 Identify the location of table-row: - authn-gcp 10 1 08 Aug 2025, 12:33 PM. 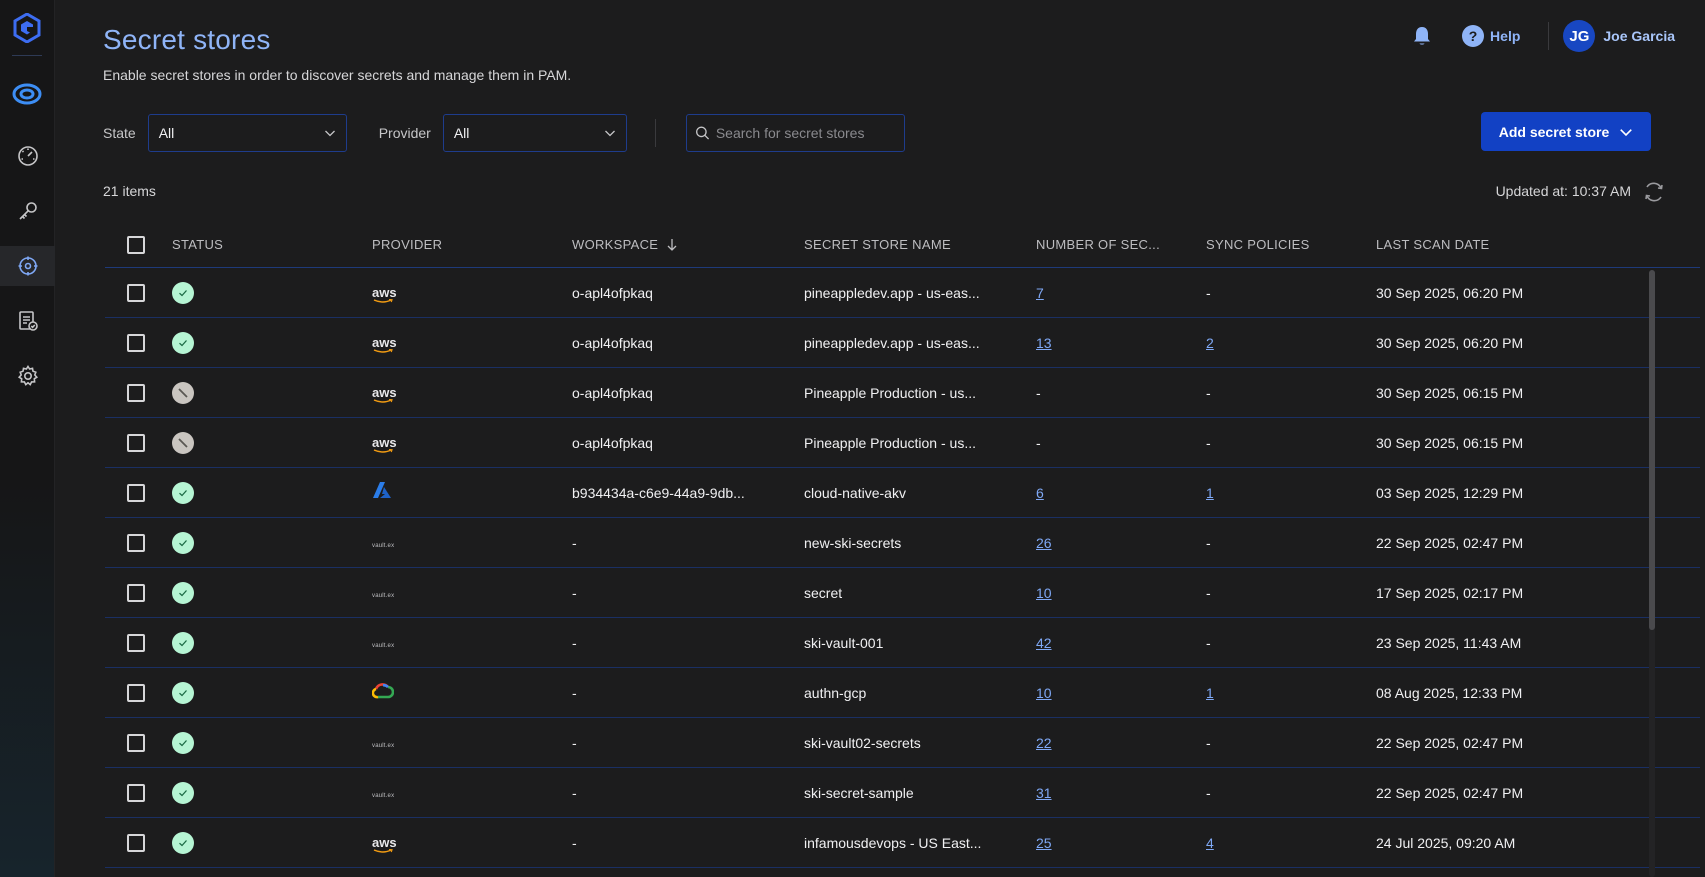
(902, 693).